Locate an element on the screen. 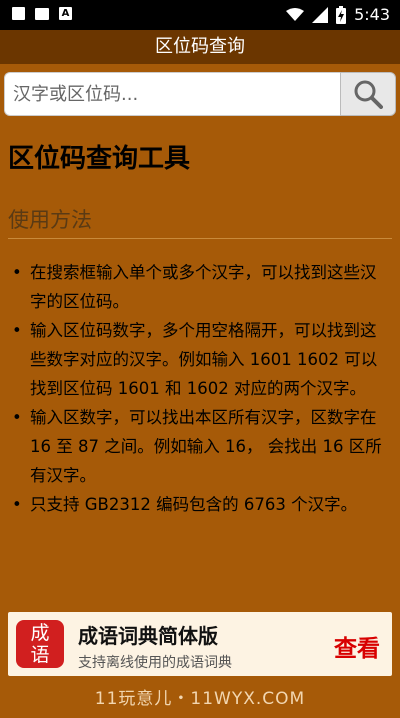 This screenshot has height=718, width=400. status-right: 5:43 is located at coordinates (338, 14).